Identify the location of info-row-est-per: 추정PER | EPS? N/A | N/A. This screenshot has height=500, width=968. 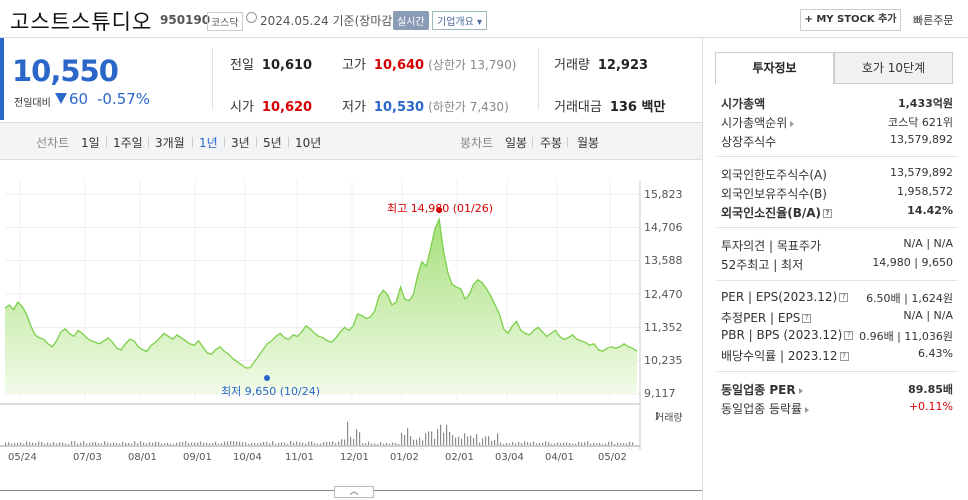
(837, 317).